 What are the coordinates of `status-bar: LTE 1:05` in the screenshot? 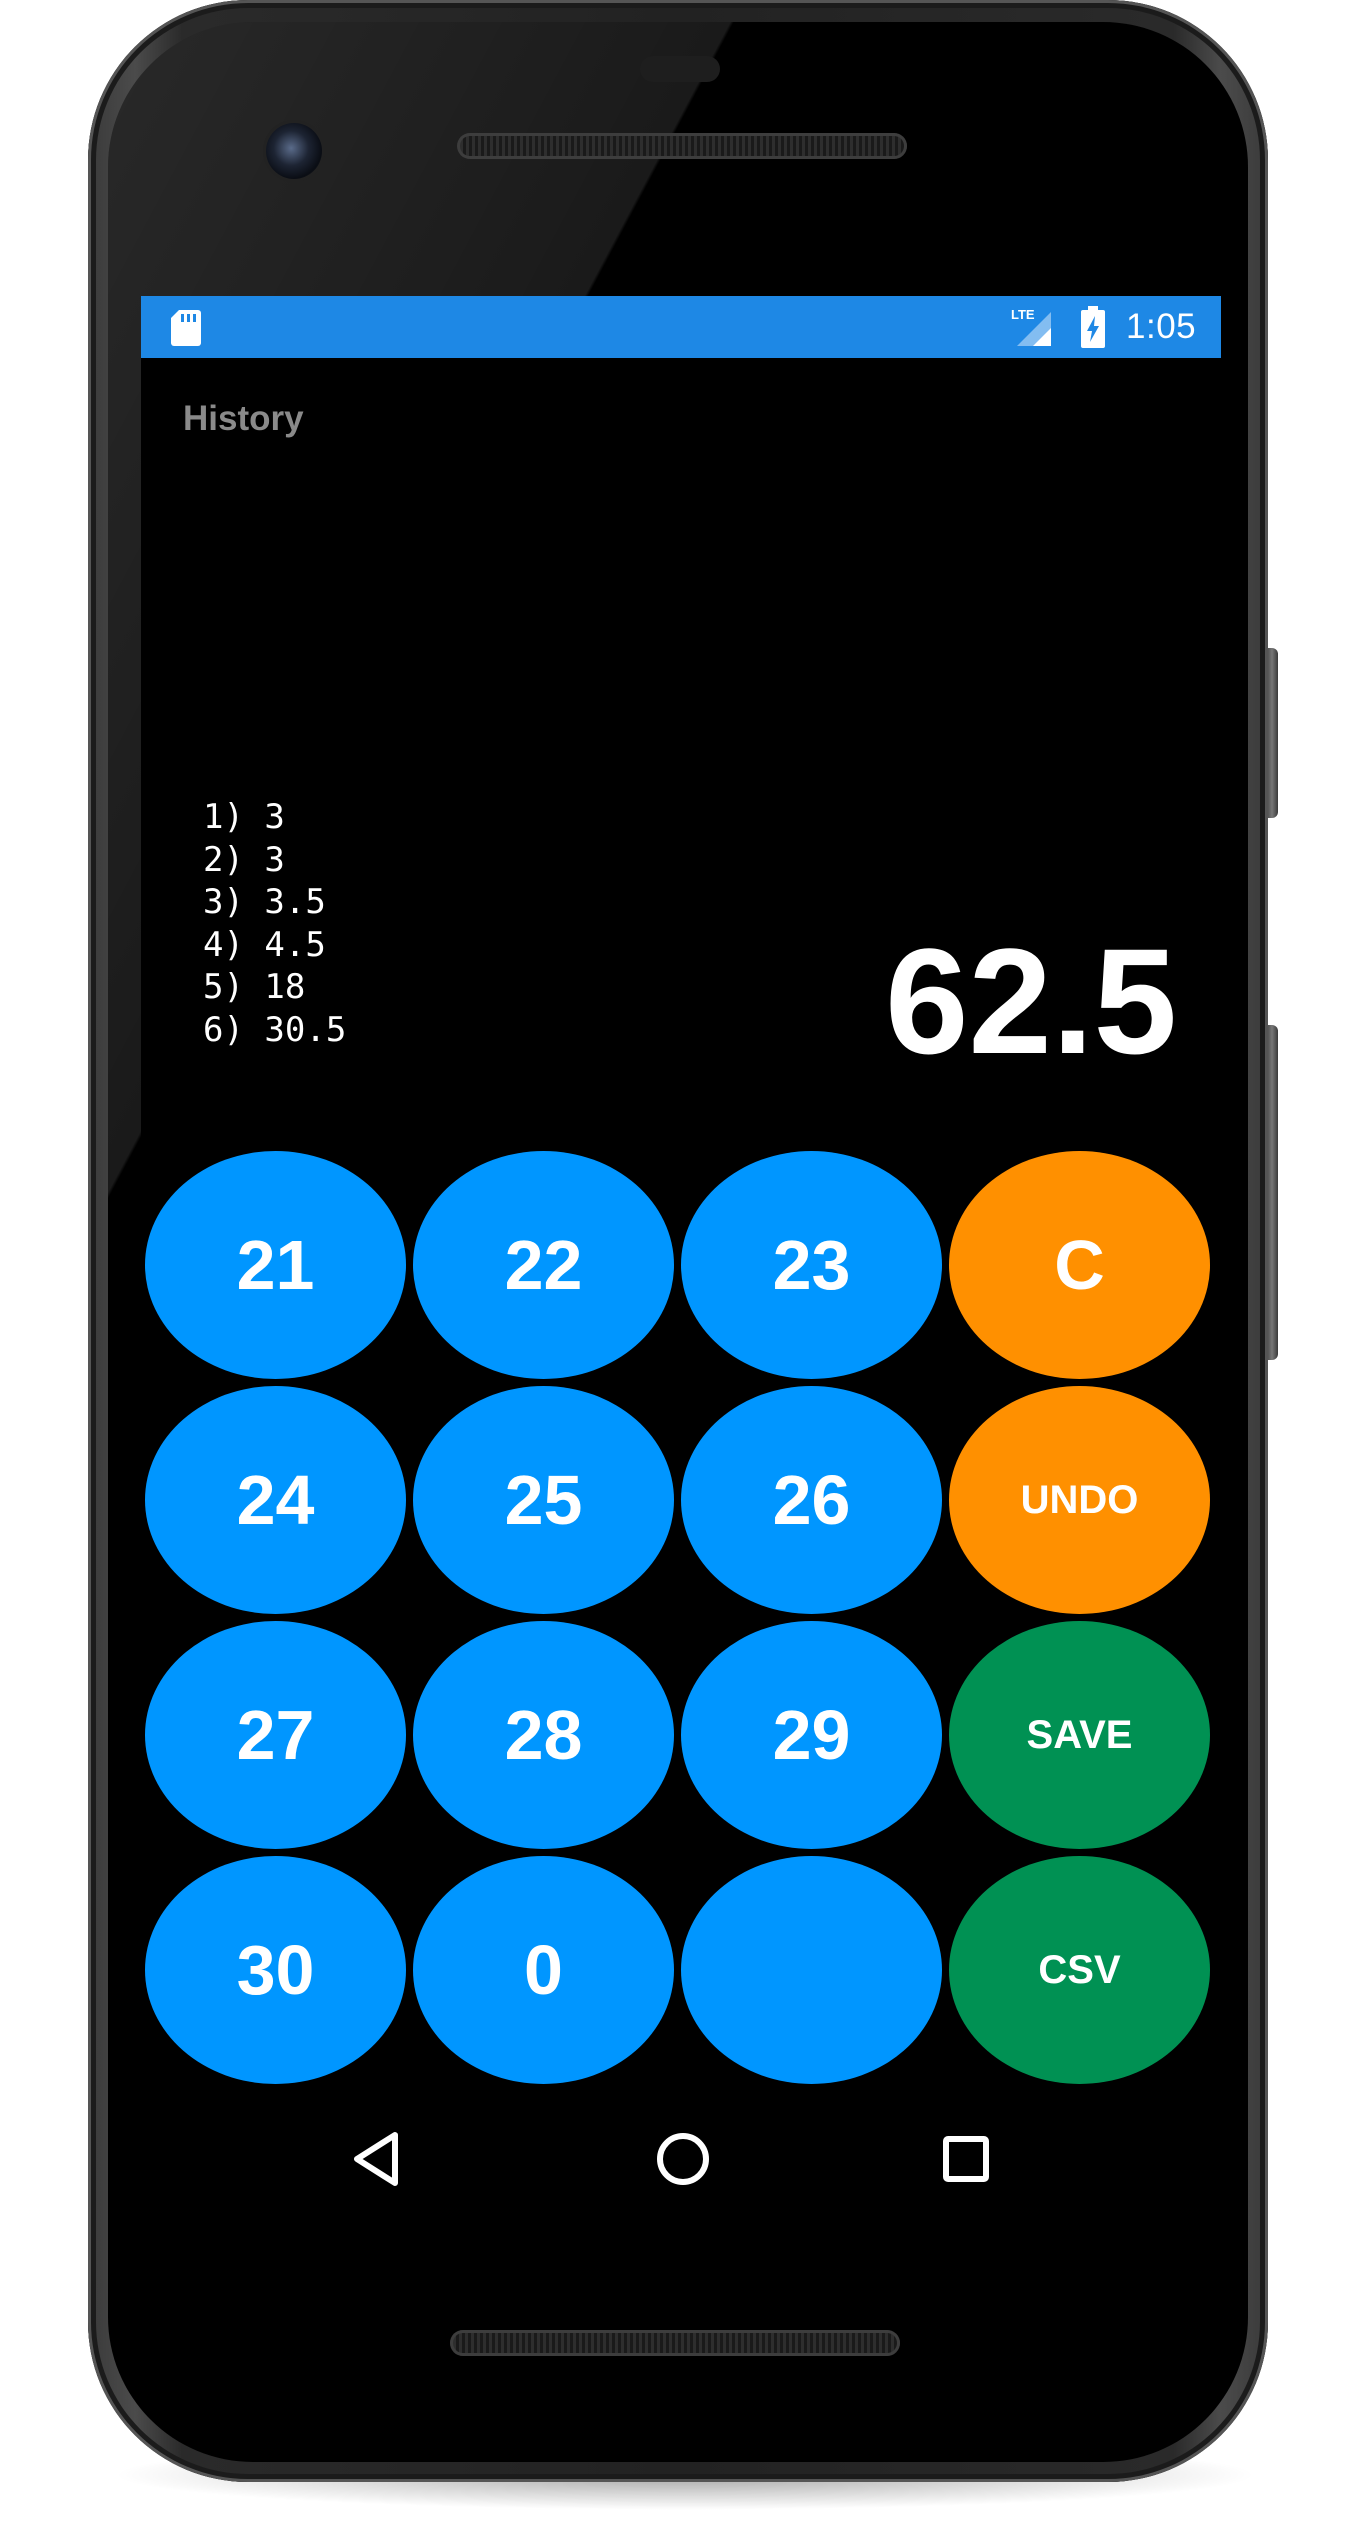 It's located at (681, 327).